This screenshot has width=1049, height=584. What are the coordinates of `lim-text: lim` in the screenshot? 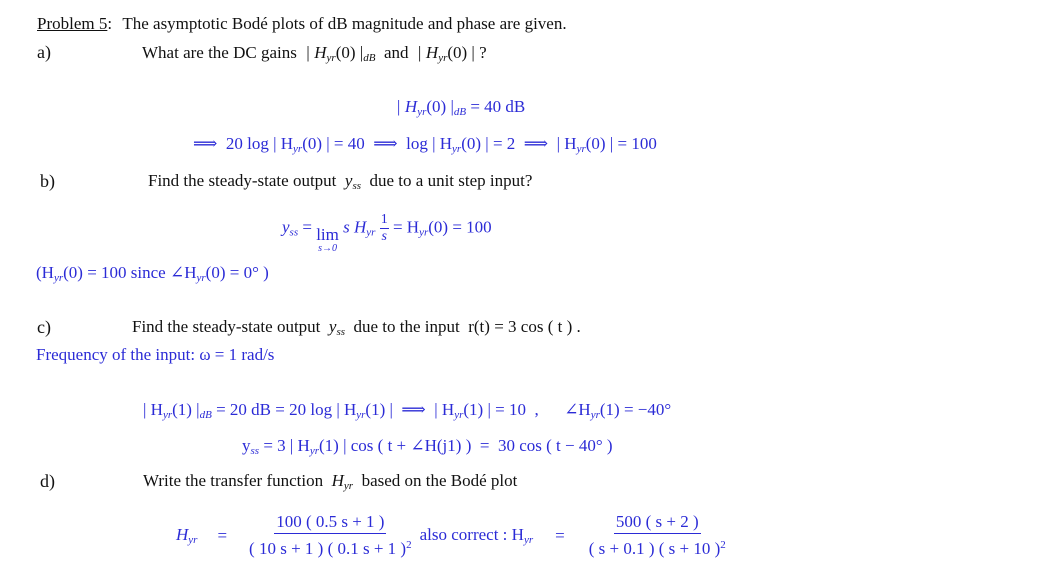 It's located at (327, 235).